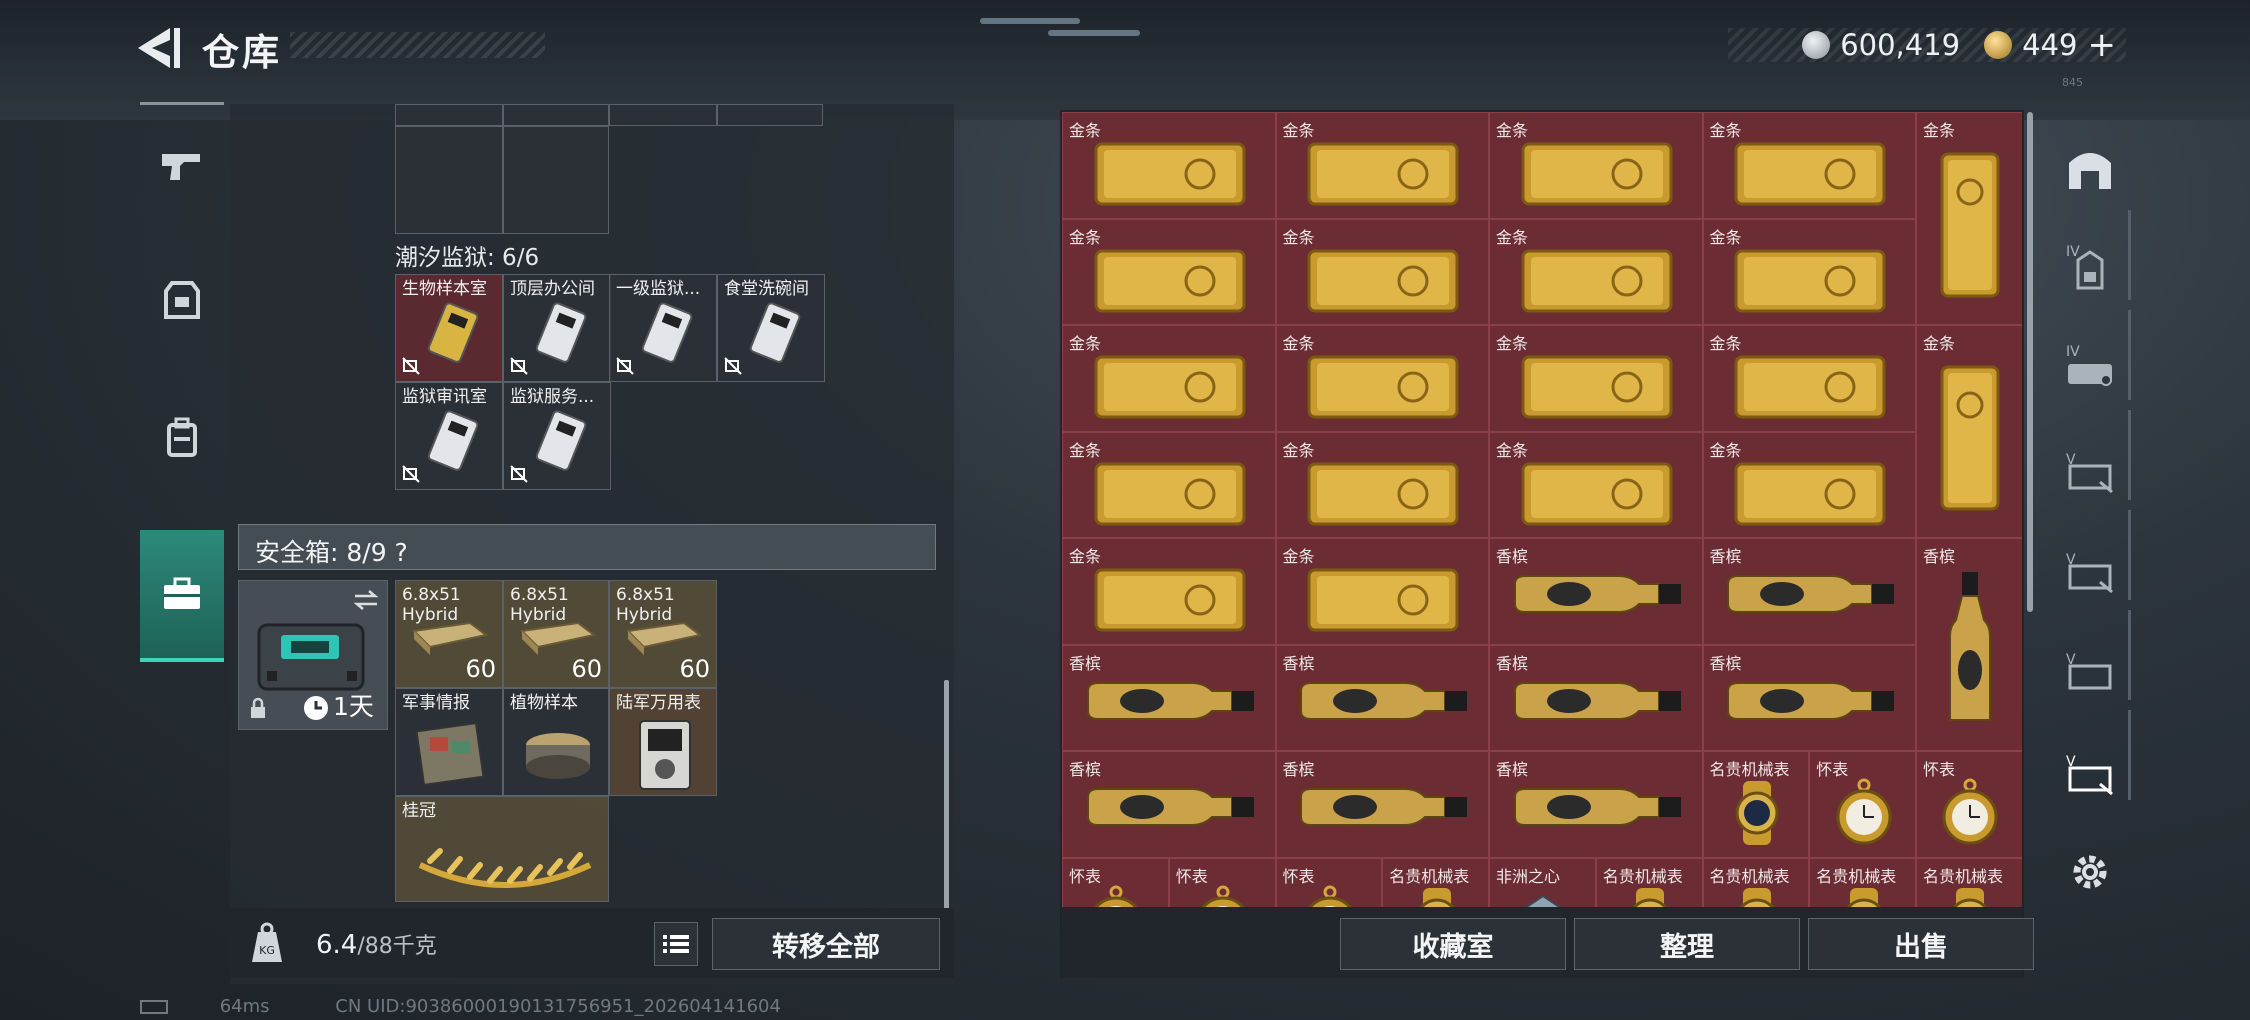 This screenshot has height=1020, width=2250. Describe the element at coordinates (556, 742) in the screenshot. I see `safebox-slot: 植物样本` at that location.